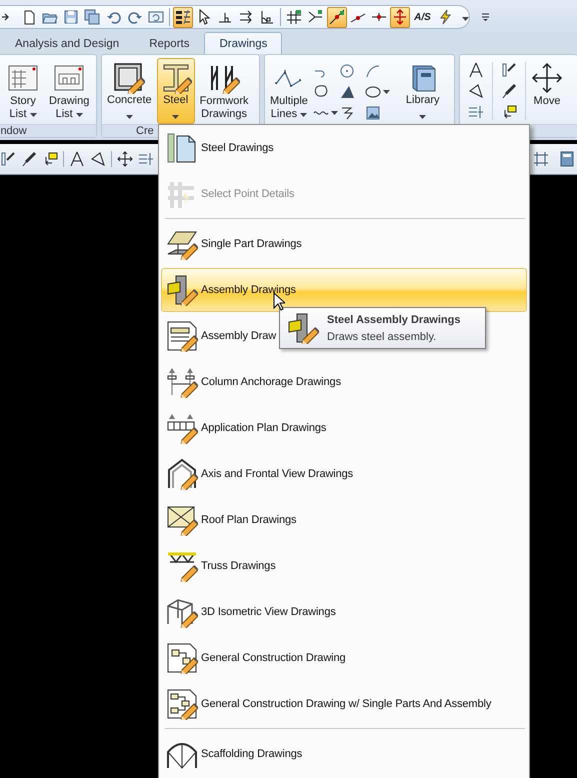  I want to click on tooltip-title: Steel Assembly Drawings, so click(393, 320).